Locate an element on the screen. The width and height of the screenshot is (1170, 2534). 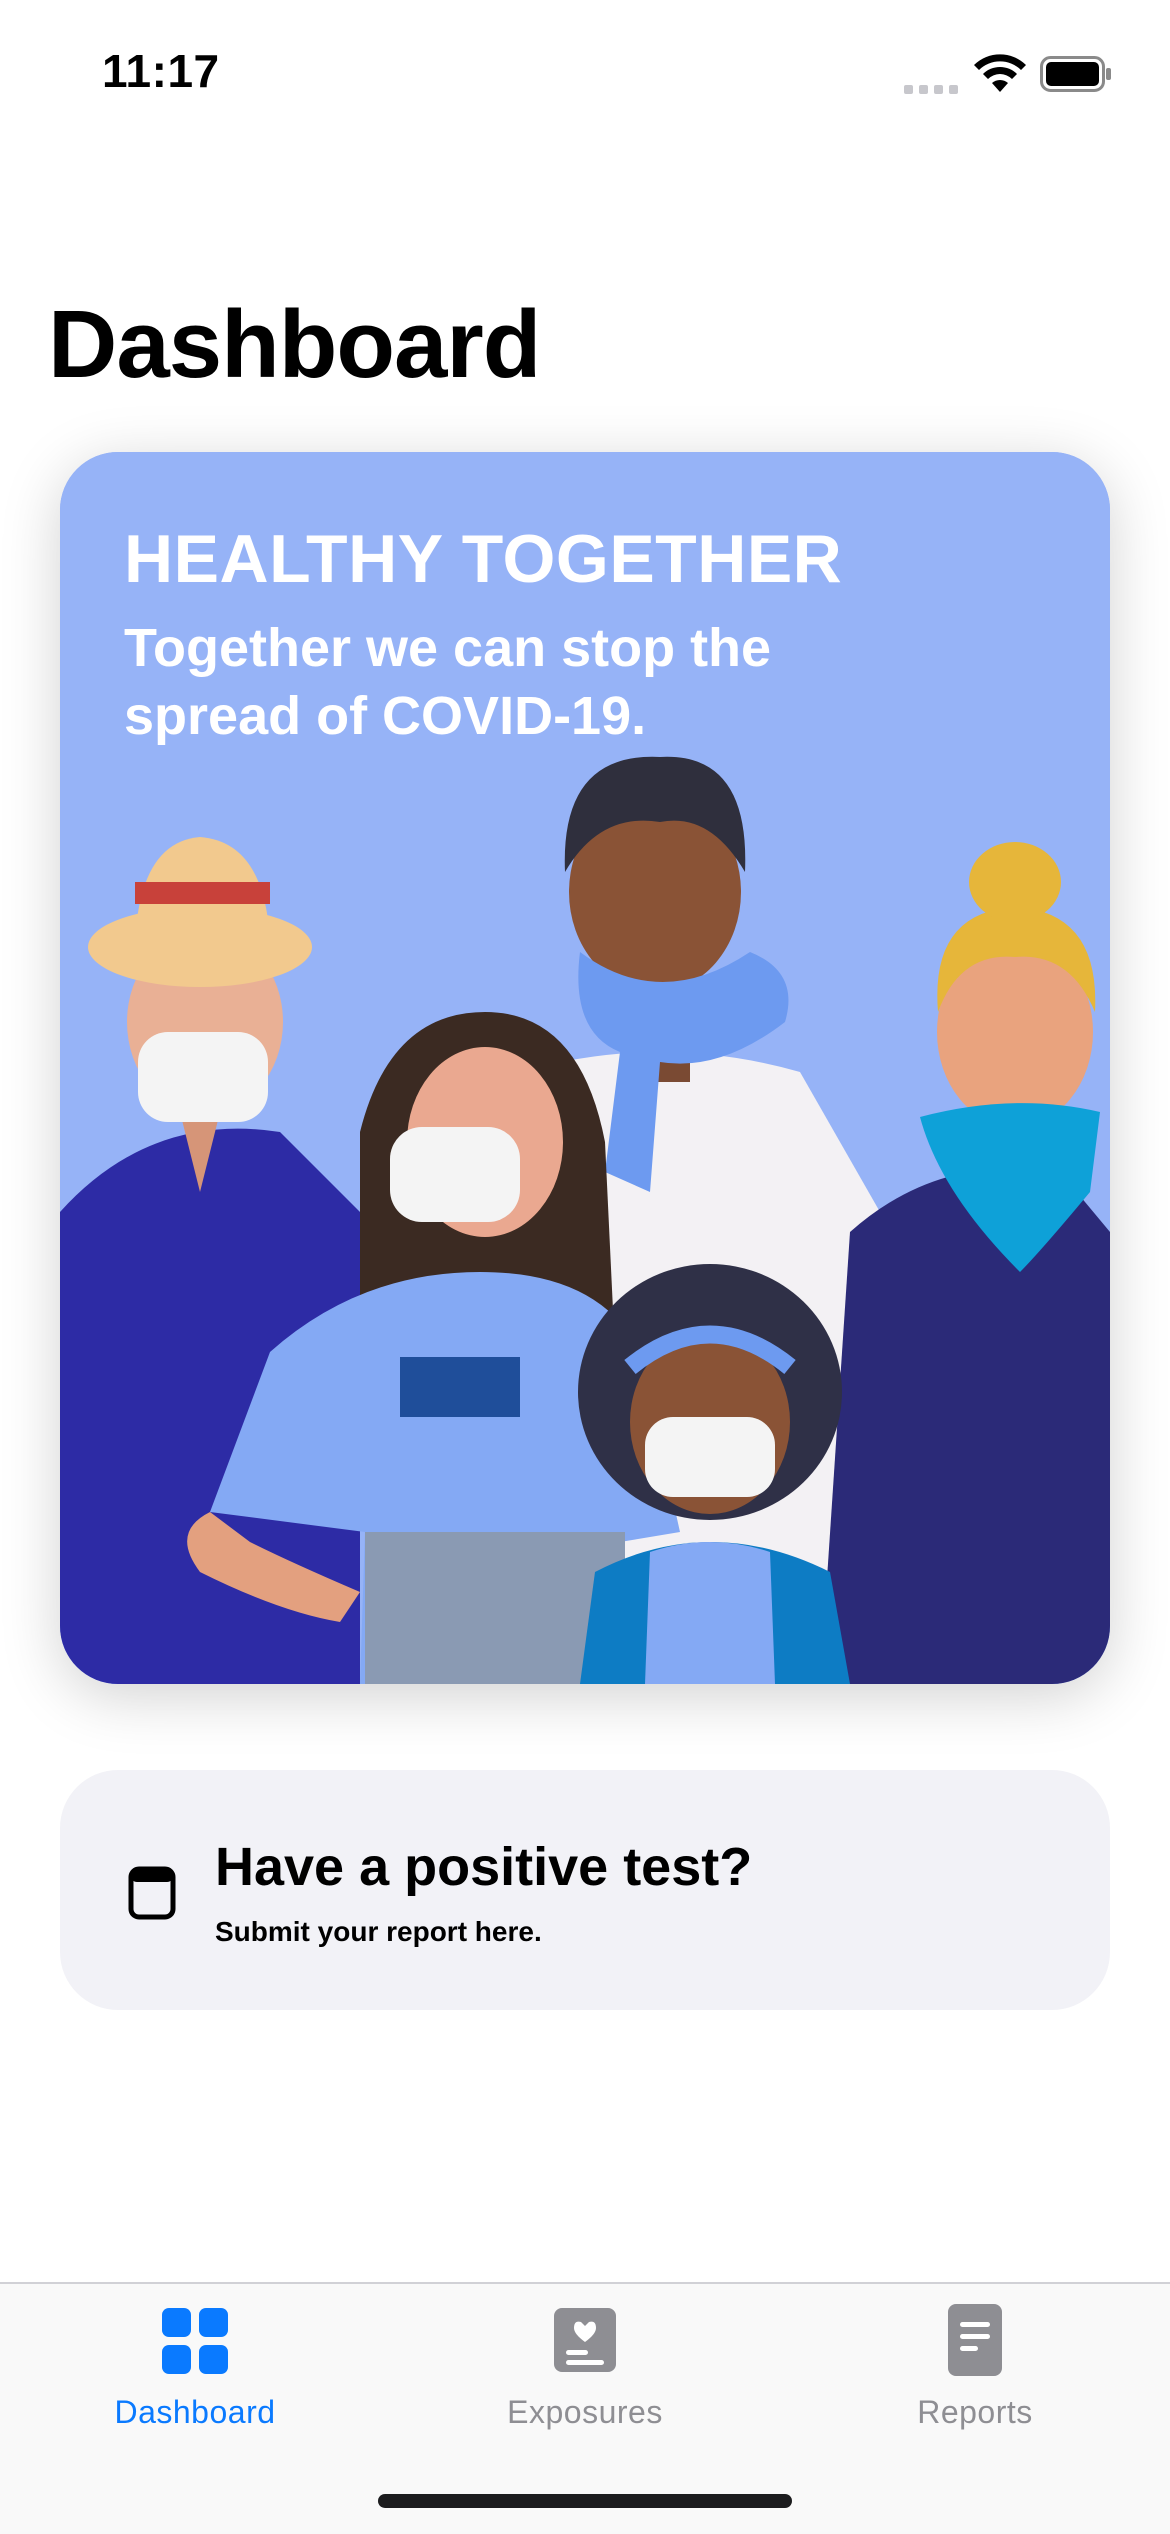
tab-label-exposures: Exposures is located at coordinates (585, 2412).